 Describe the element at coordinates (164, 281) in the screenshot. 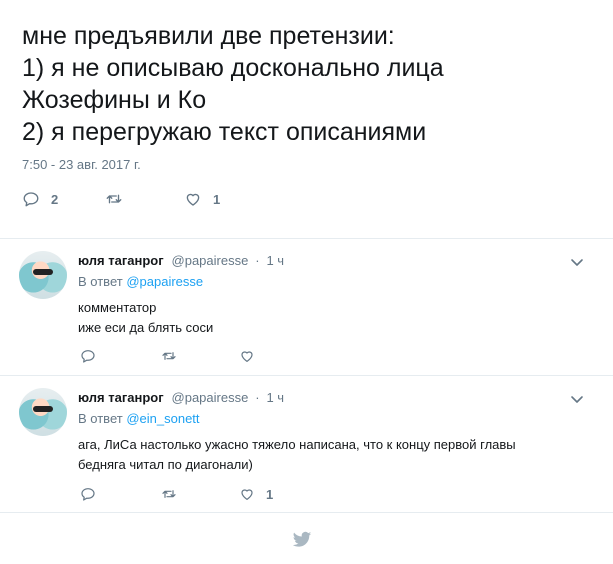

I see `reply-to-link: @papairesse` at that location.